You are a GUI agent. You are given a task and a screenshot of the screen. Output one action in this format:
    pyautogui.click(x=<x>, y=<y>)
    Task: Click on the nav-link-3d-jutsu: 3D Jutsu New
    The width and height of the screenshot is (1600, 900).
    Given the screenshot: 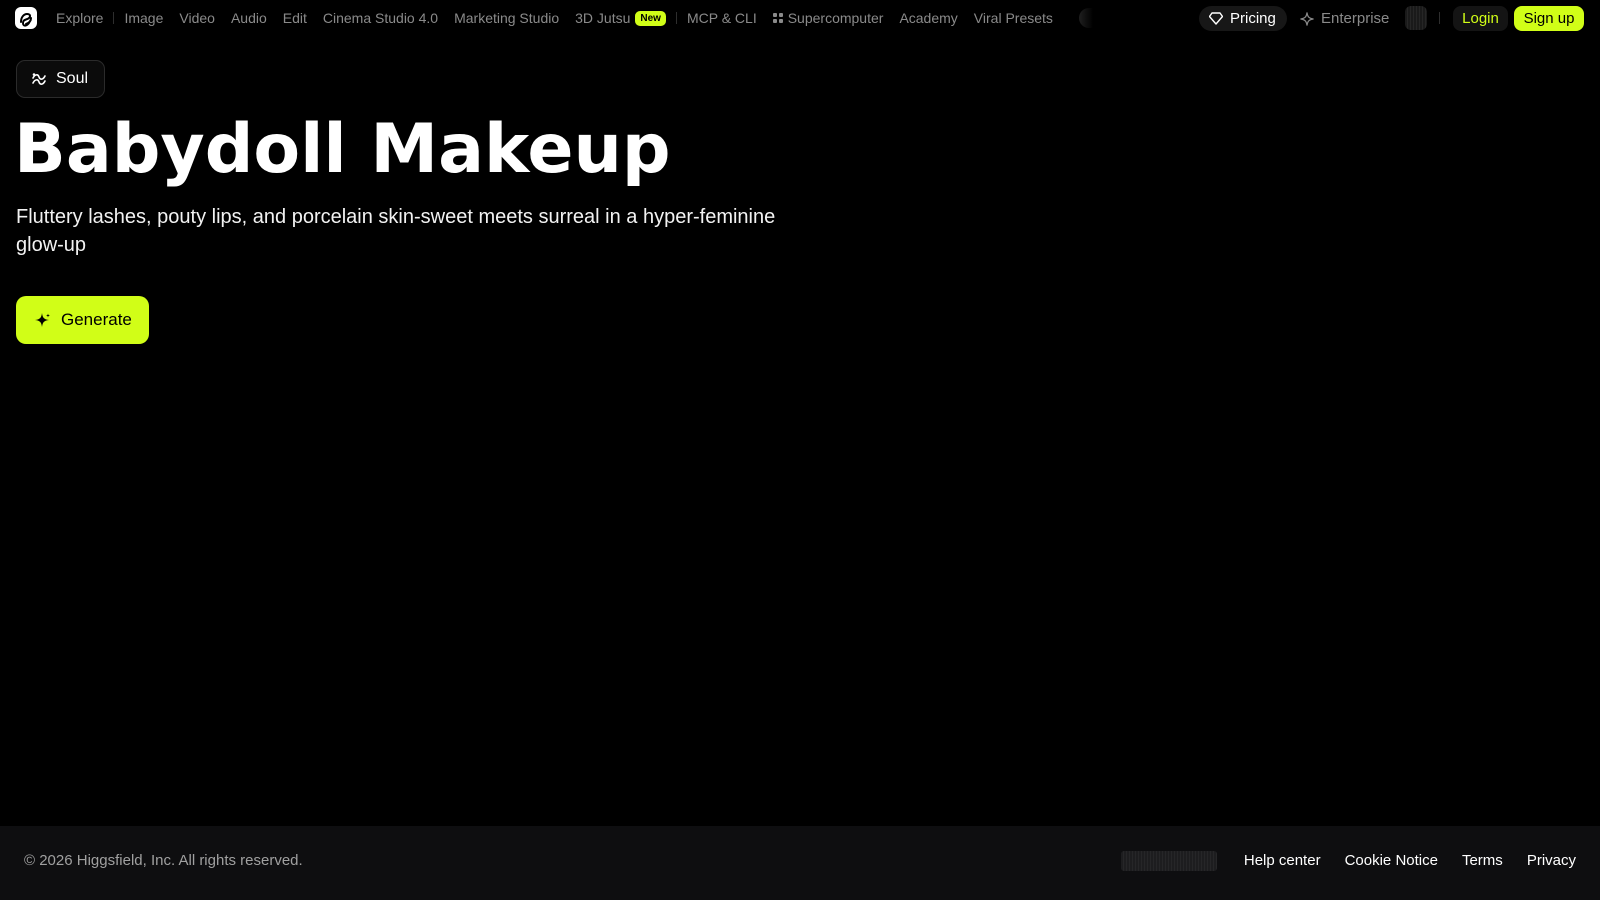 What is the action you would take?
    pyautogui.click(x=620, y=18)
    